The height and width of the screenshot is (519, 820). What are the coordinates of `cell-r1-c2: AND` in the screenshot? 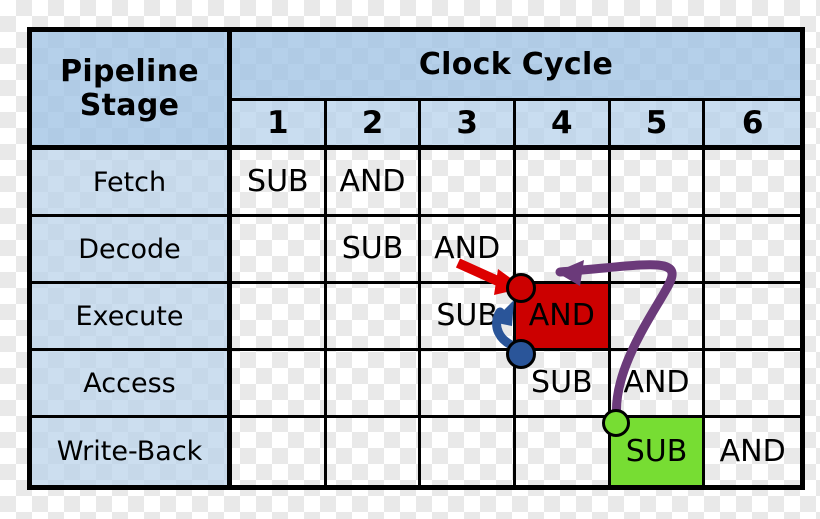 It's located at (468, 250).